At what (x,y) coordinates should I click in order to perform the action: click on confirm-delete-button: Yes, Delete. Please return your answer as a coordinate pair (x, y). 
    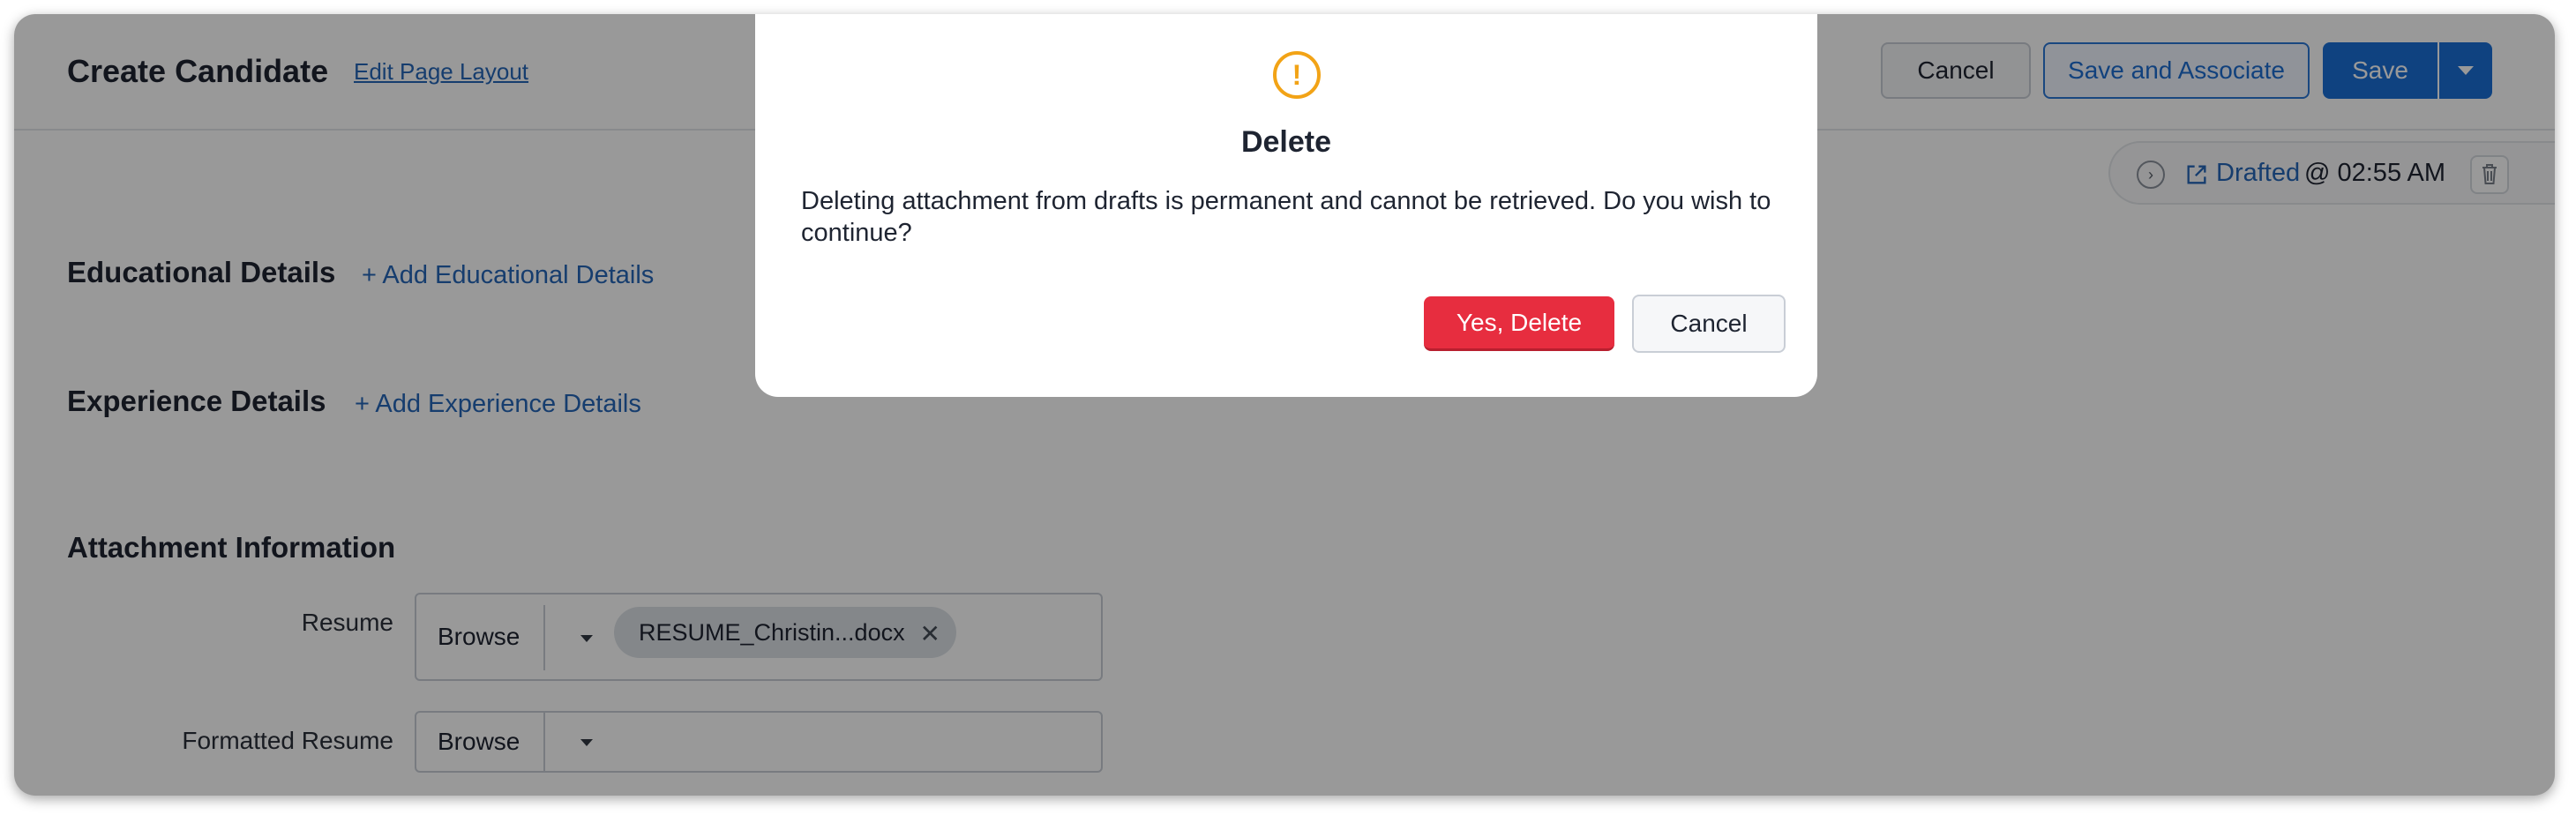
    Looking at the image, I should click on (1519, 323).